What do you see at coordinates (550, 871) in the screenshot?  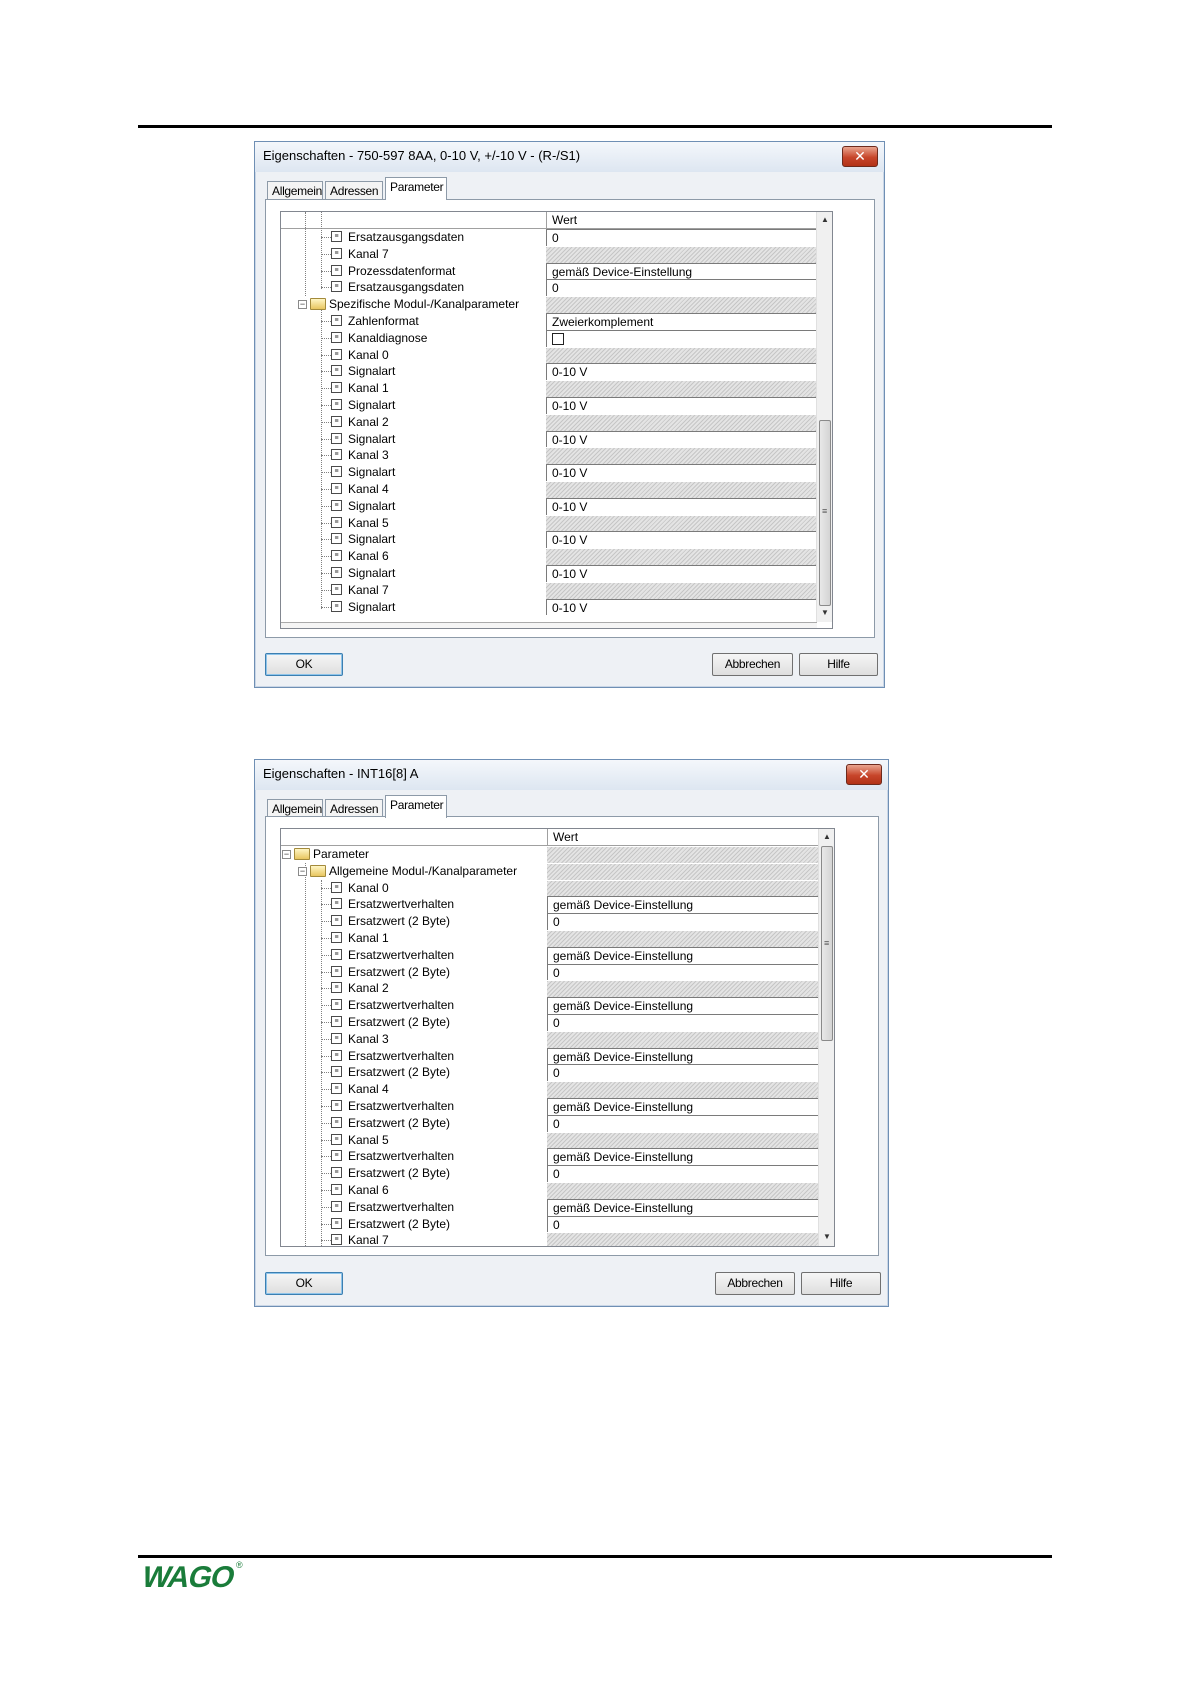 I see `parameter-row: − Allgemeine Modul-/Kanalparameter` at bounding box center [550, 871].